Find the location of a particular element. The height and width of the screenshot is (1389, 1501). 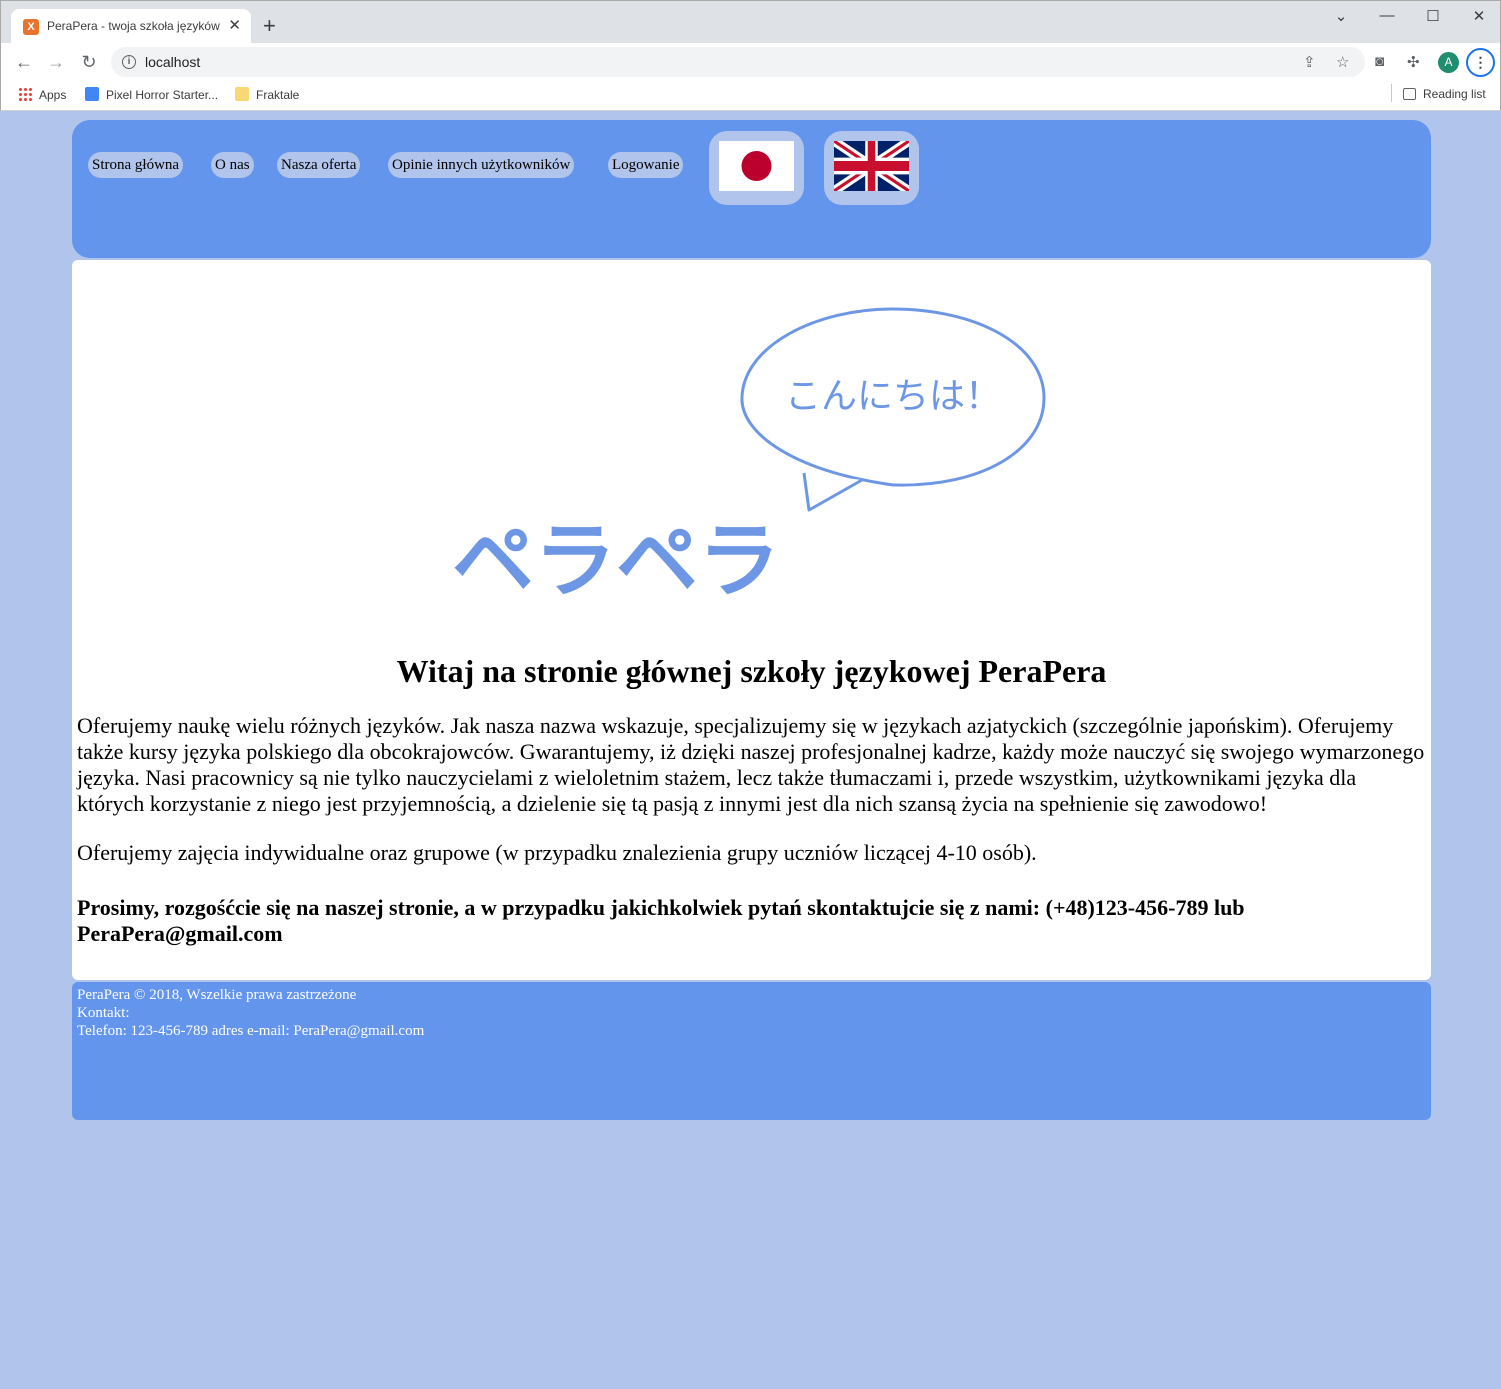

nav-about: O nas is located at coordinates (232, 165).